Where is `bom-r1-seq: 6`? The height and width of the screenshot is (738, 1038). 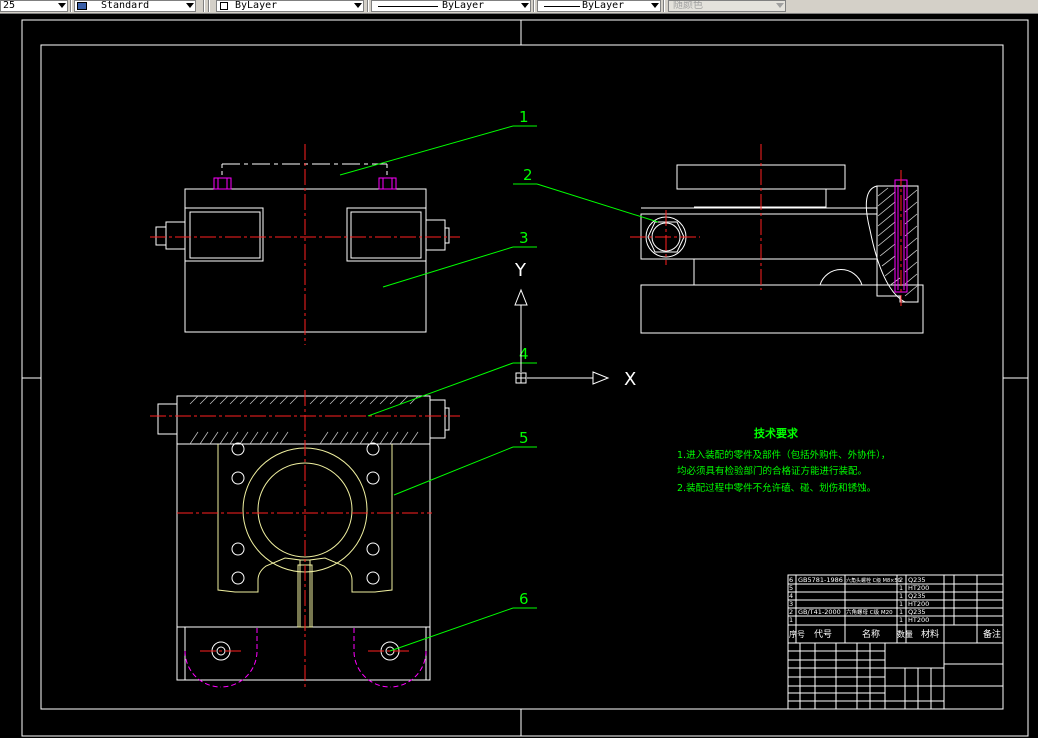 bom-r1-seq: 6 is located at coordinates (791, 580).